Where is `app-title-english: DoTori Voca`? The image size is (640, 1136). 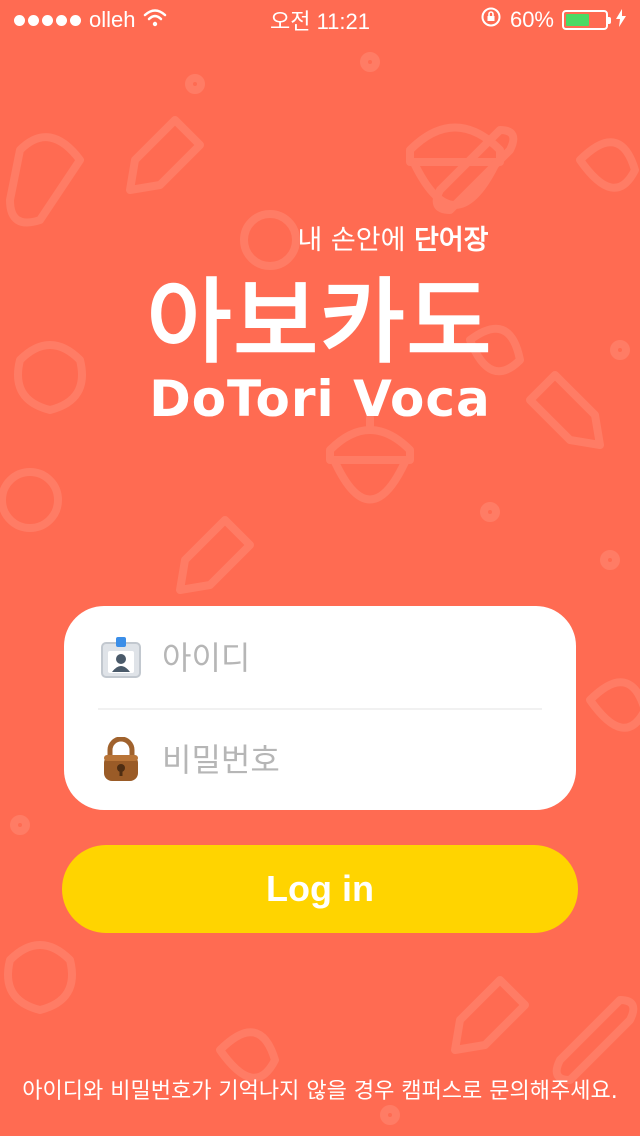 app-title-english: DoTori Voca is located at coordinates (320, 399).